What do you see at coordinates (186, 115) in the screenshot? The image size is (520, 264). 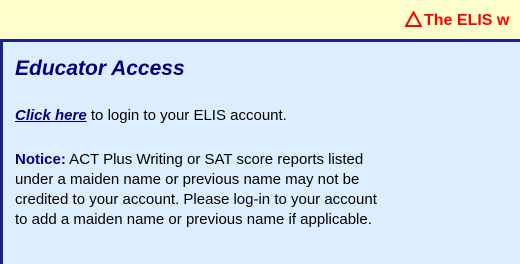 I see `login-text: to login to your ELIS account.` at bounding box center [186, 115].